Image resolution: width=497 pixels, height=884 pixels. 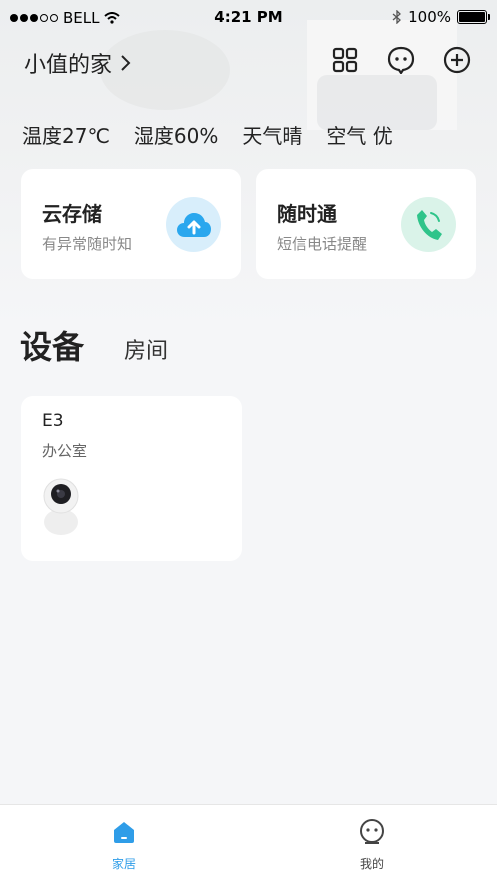 What do you see at coordinates (372, 845) in the screenshot?
I see `tab-mine: 我的` at bounding box center [372, 845].